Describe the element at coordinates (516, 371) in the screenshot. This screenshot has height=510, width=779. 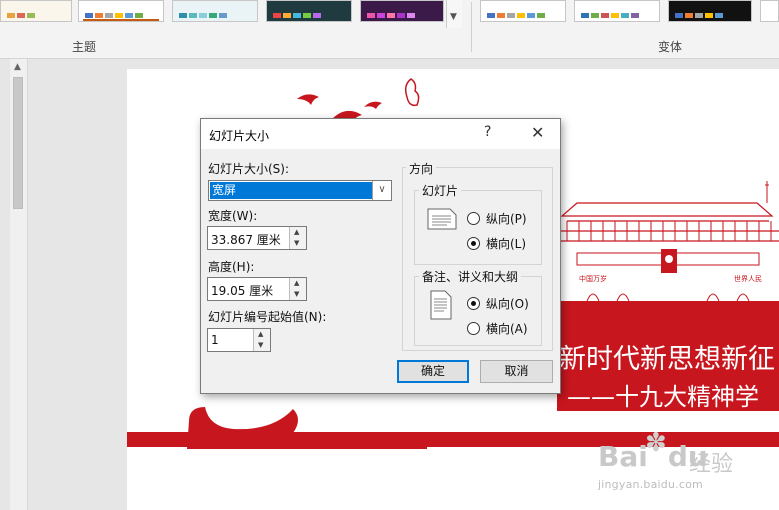
I see `cancel-button: 取消` at that location.